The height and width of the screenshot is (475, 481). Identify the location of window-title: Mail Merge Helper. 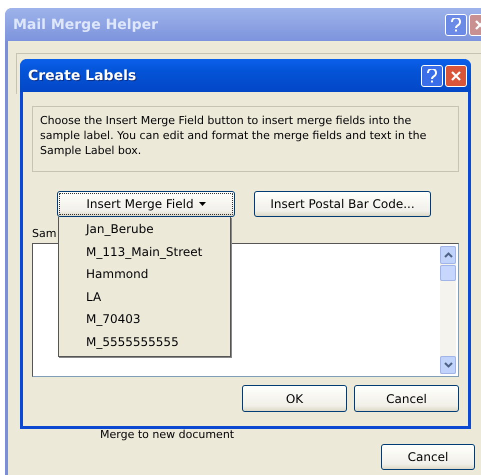
(85, 24).